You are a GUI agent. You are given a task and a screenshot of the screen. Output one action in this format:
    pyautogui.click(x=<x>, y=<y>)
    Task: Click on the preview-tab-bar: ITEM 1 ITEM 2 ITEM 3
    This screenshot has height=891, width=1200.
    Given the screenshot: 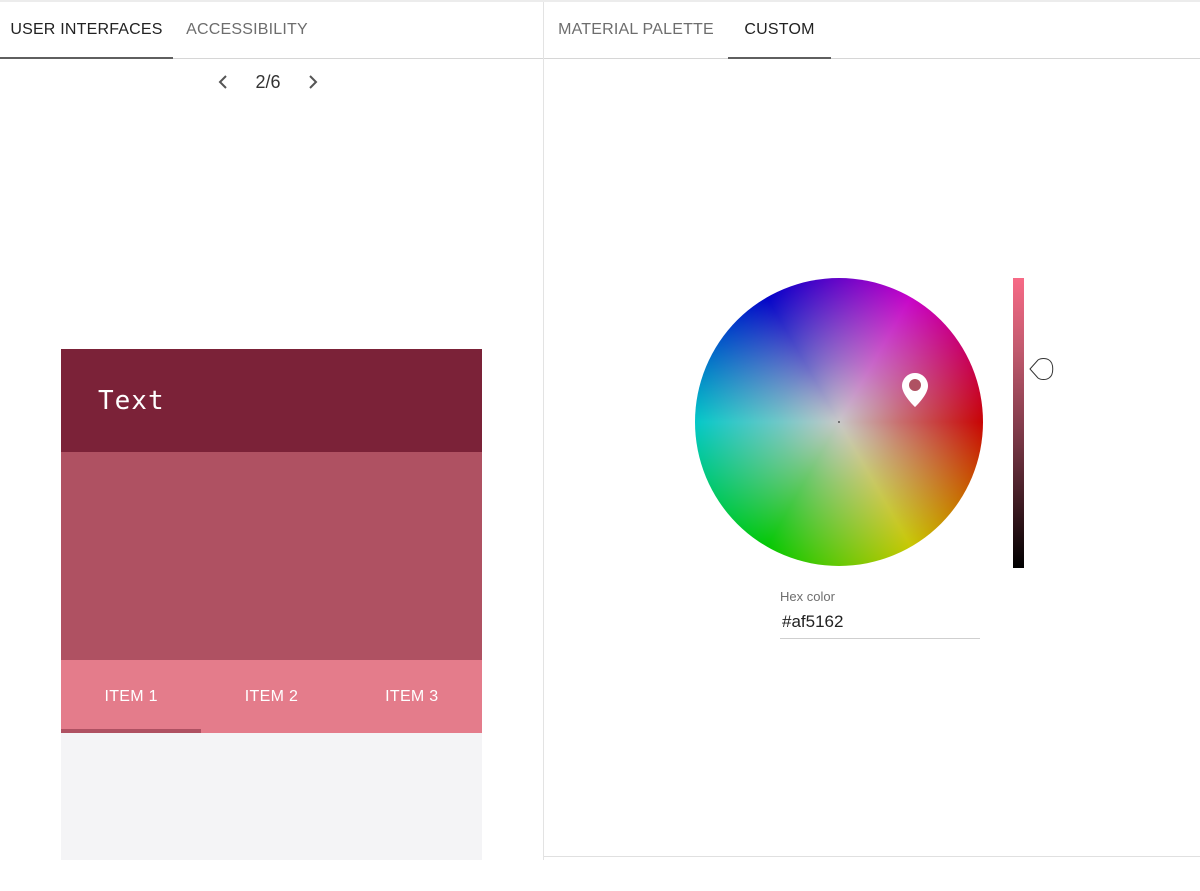 What is the action you would take?
    pyautogui.click(x=271, y=696)
    